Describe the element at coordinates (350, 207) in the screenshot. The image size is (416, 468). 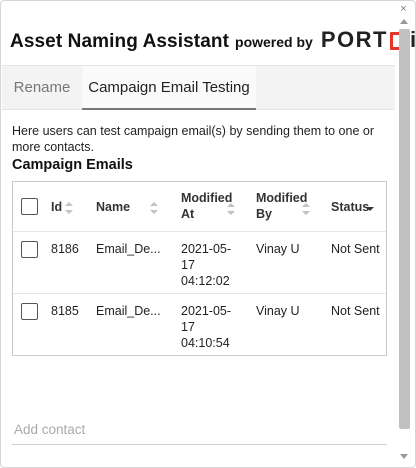
I see `column-label: Status` at that location.